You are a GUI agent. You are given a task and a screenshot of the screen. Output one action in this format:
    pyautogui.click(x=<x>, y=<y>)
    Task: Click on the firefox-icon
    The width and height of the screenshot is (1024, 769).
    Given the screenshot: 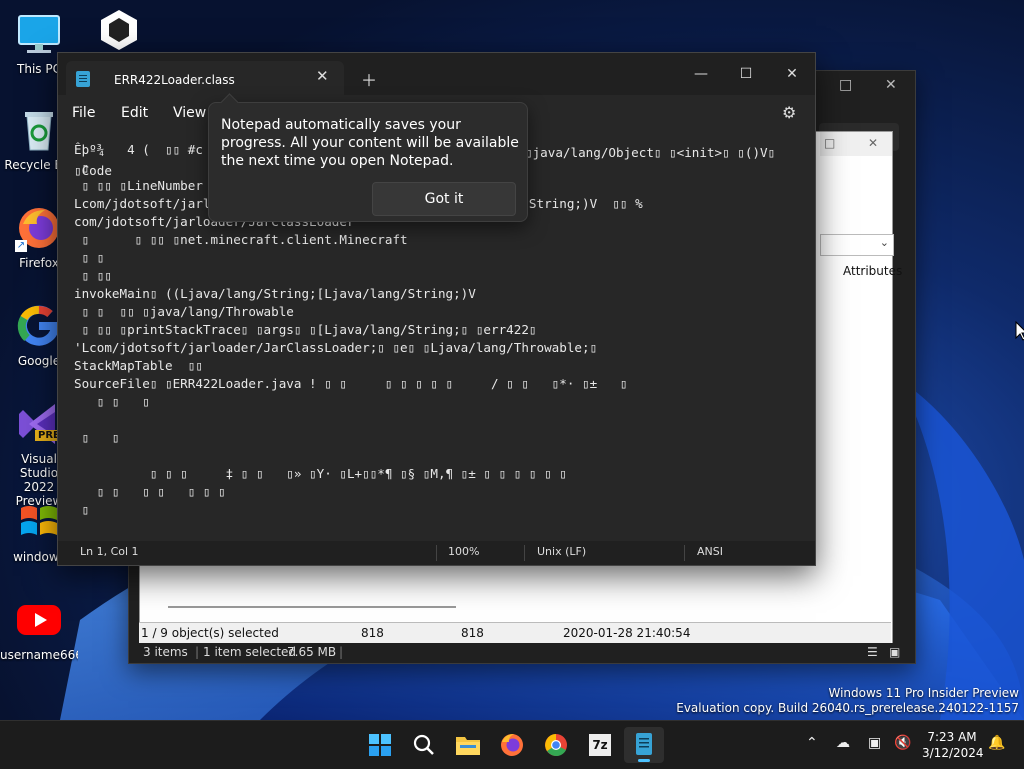 What is the action you would take?
    pyautogui.click(x=512, y=745)
    